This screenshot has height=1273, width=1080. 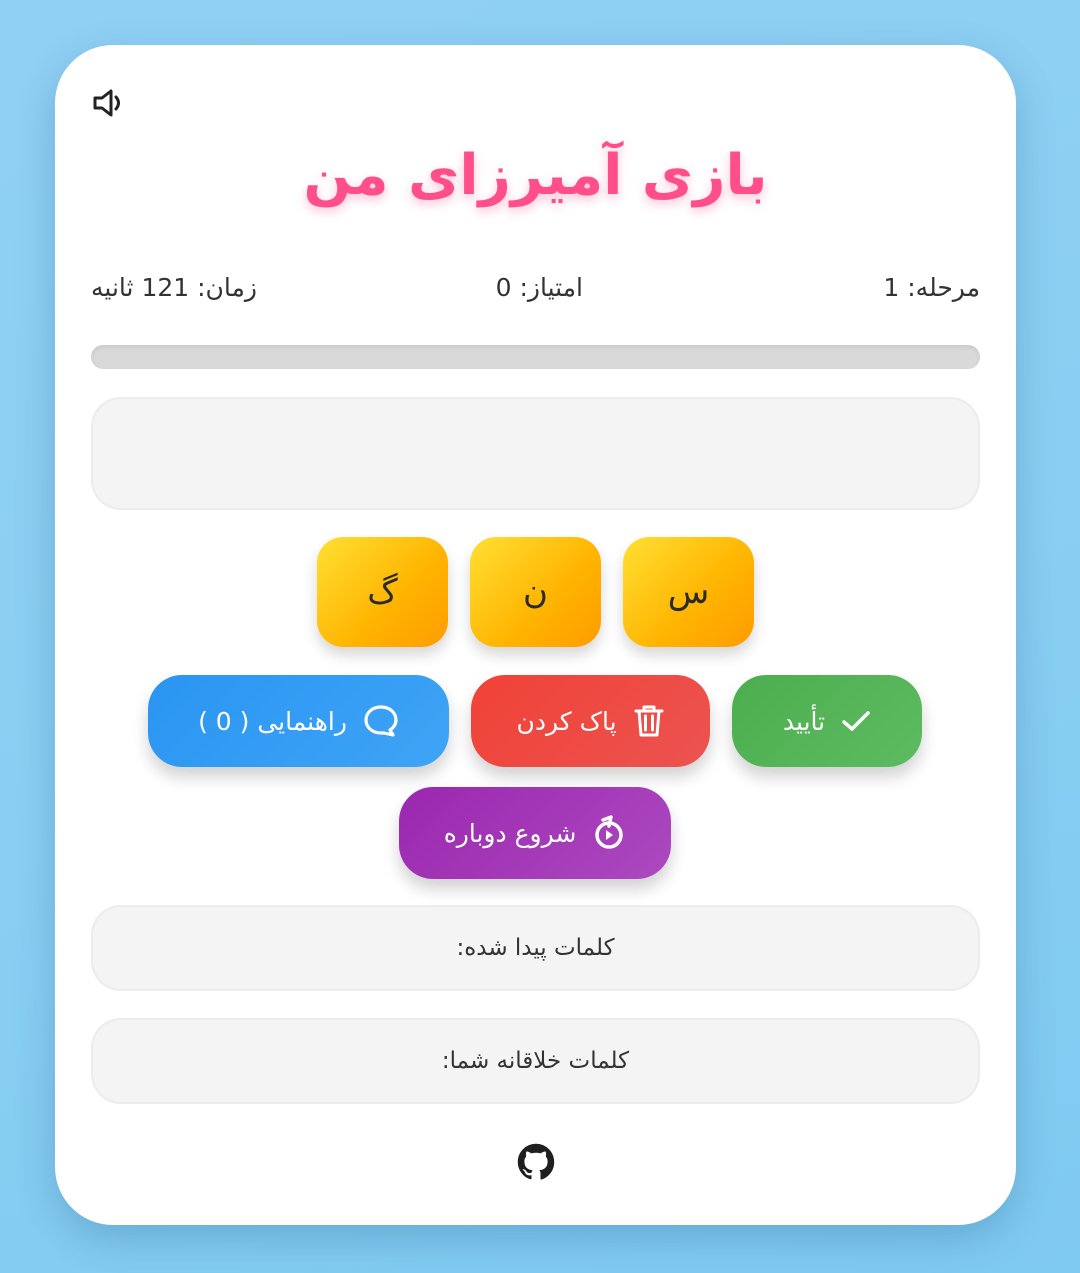 What do you see at coordinates (381, 721) in the screenshot?
I see `chat-bubble-icon` at bounding box center [381, 721].